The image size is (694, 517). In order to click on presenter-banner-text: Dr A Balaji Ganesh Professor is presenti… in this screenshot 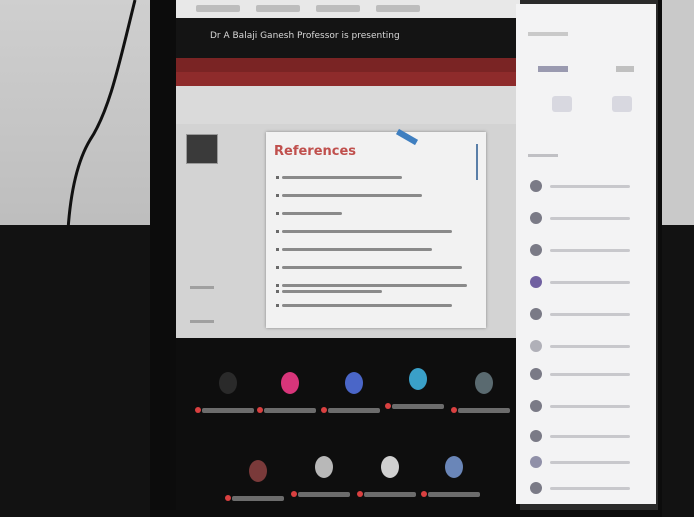, I will do `click(305, 36)`.